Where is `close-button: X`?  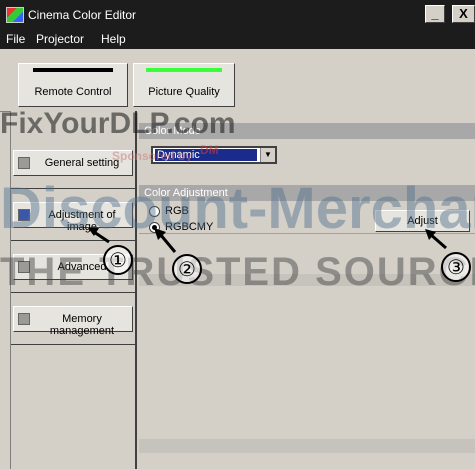 close-button: X is located at coordinates (463, 14).